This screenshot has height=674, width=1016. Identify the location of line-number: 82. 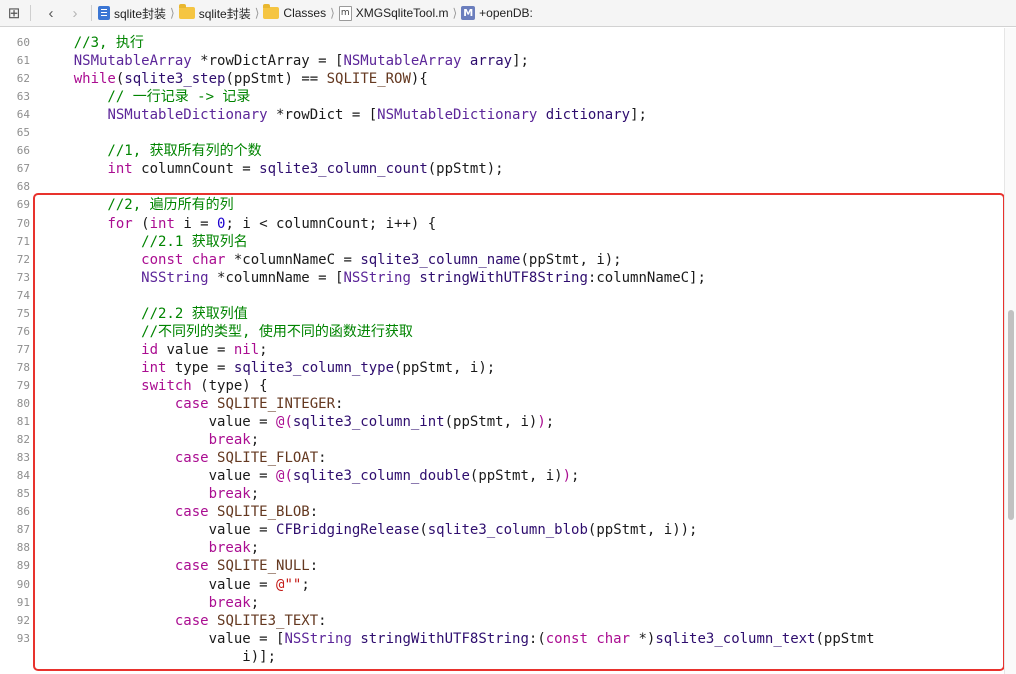
(23, 440).